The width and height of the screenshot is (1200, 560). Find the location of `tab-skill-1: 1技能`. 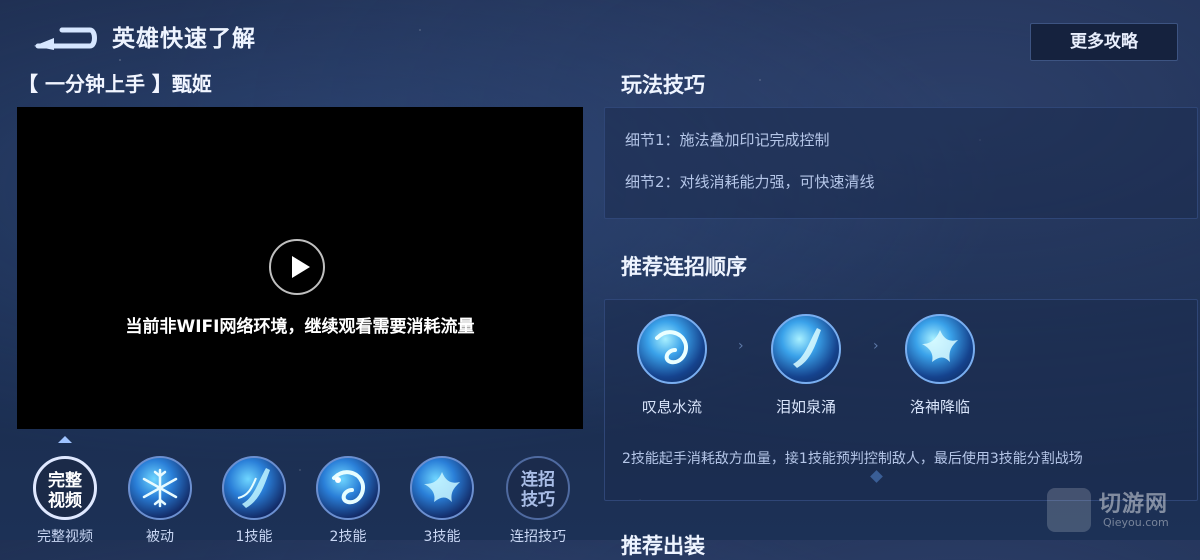

tab-skill-1: 1技能 is located at coordinates (254, 501).